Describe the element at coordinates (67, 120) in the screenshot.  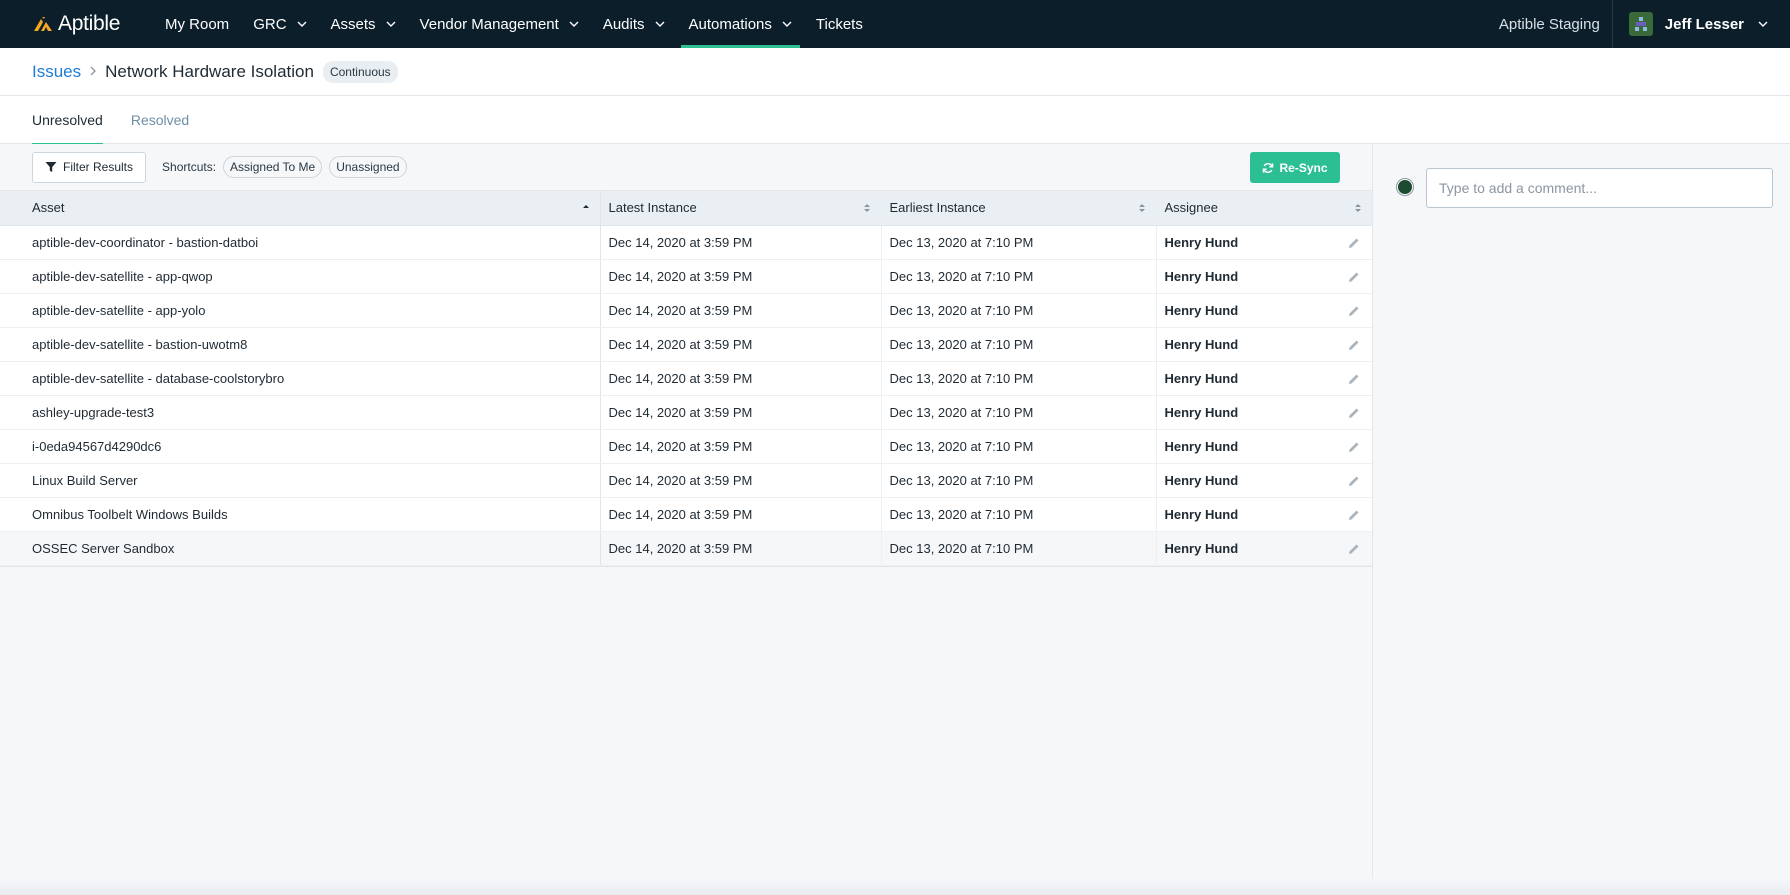
I see `tab-unresolved: Unresolved` at that location.